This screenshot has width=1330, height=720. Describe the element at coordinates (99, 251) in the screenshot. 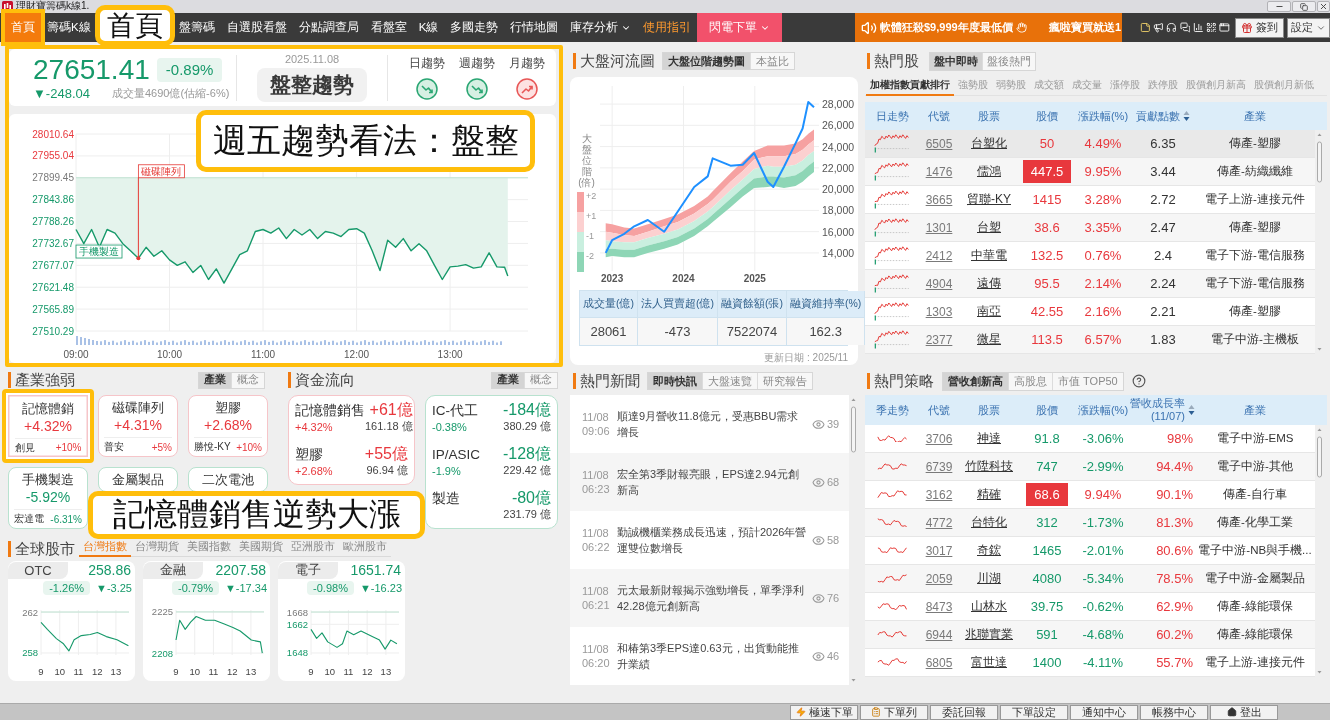

I see `event-marker: 手機製造` at that location.